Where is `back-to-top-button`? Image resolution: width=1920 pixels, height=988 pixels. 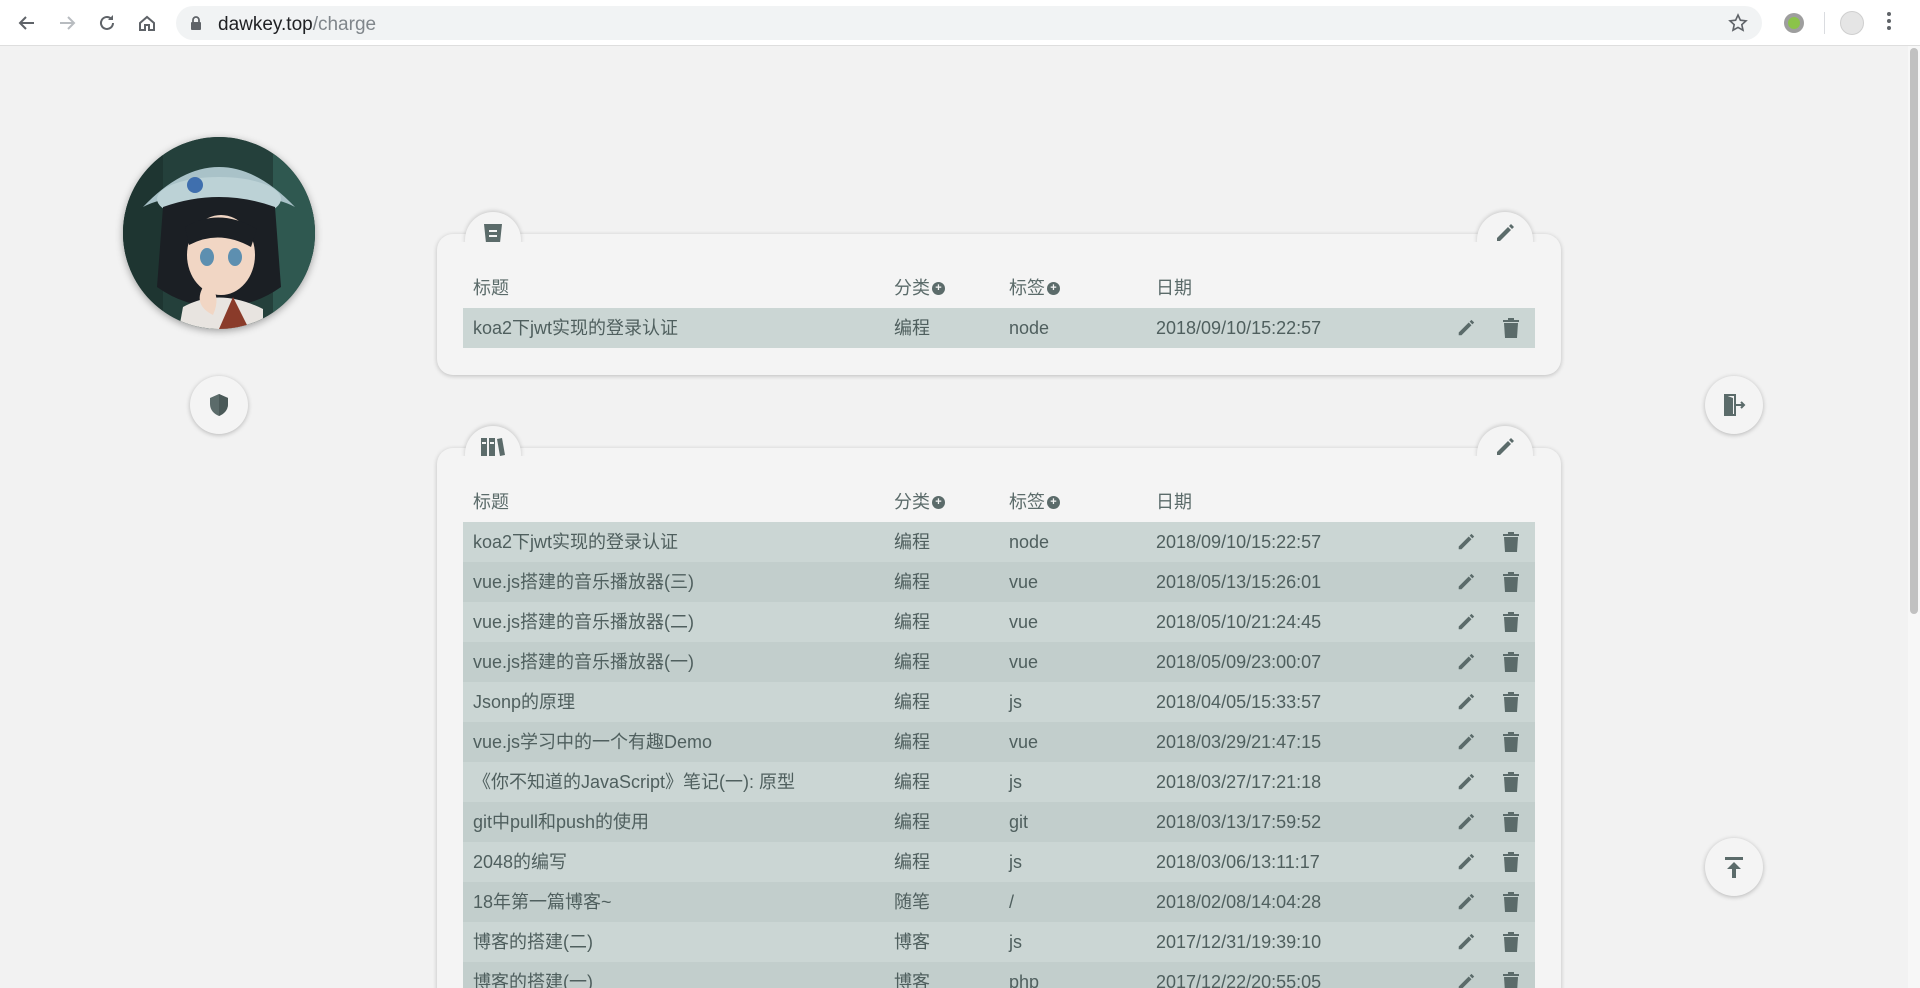 back-to-top-button is located at coordinates (1734, 867).